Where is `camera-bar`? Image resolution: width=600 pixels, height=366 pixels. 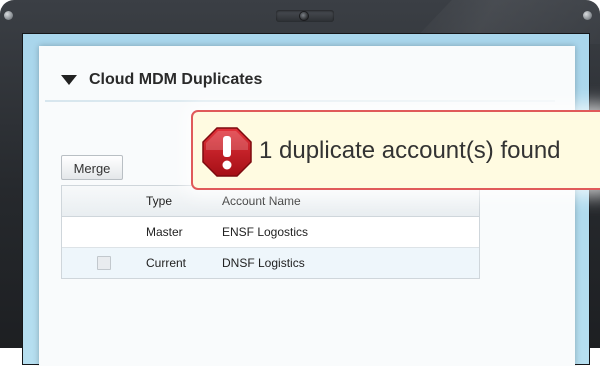 camera-bar is located at coordinates (305, 16).